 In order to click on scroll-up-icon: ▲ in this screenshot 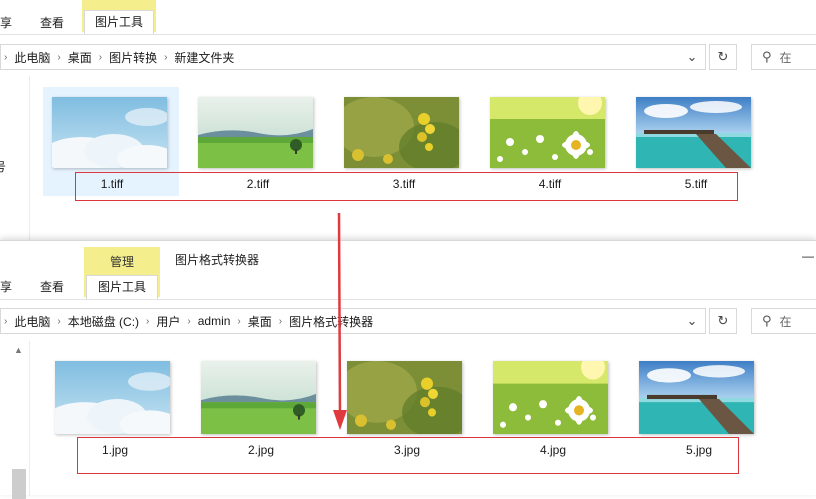, I will do `click(18, 350)`.